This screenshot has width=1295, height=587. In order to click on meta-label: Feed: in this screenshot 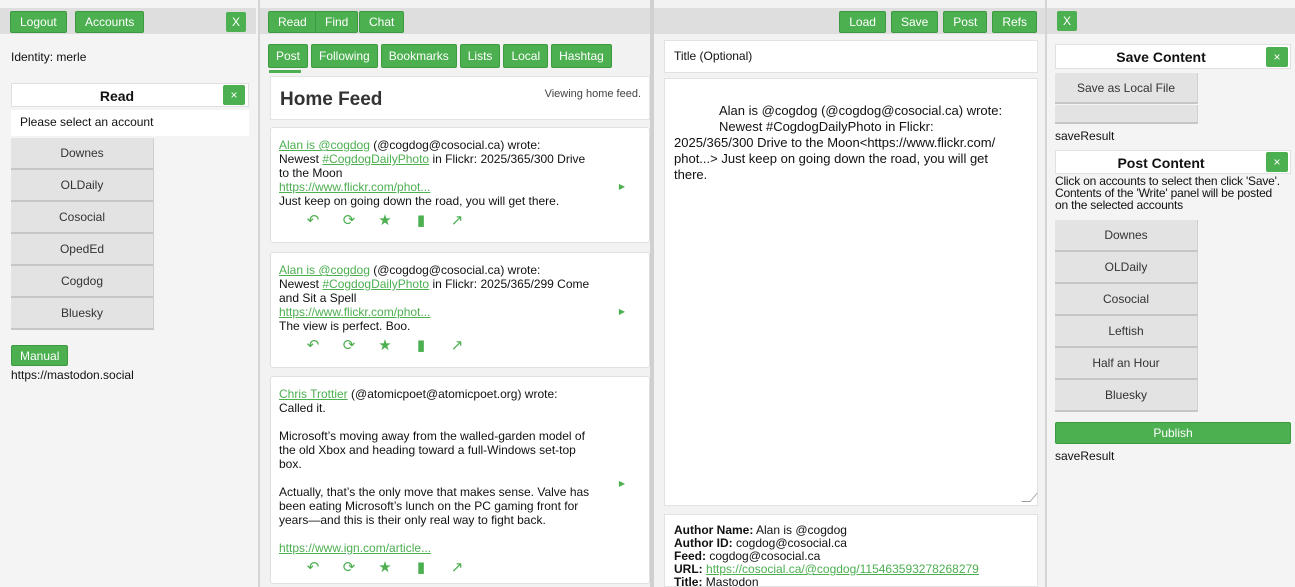, I will do `click(690, 556)`.